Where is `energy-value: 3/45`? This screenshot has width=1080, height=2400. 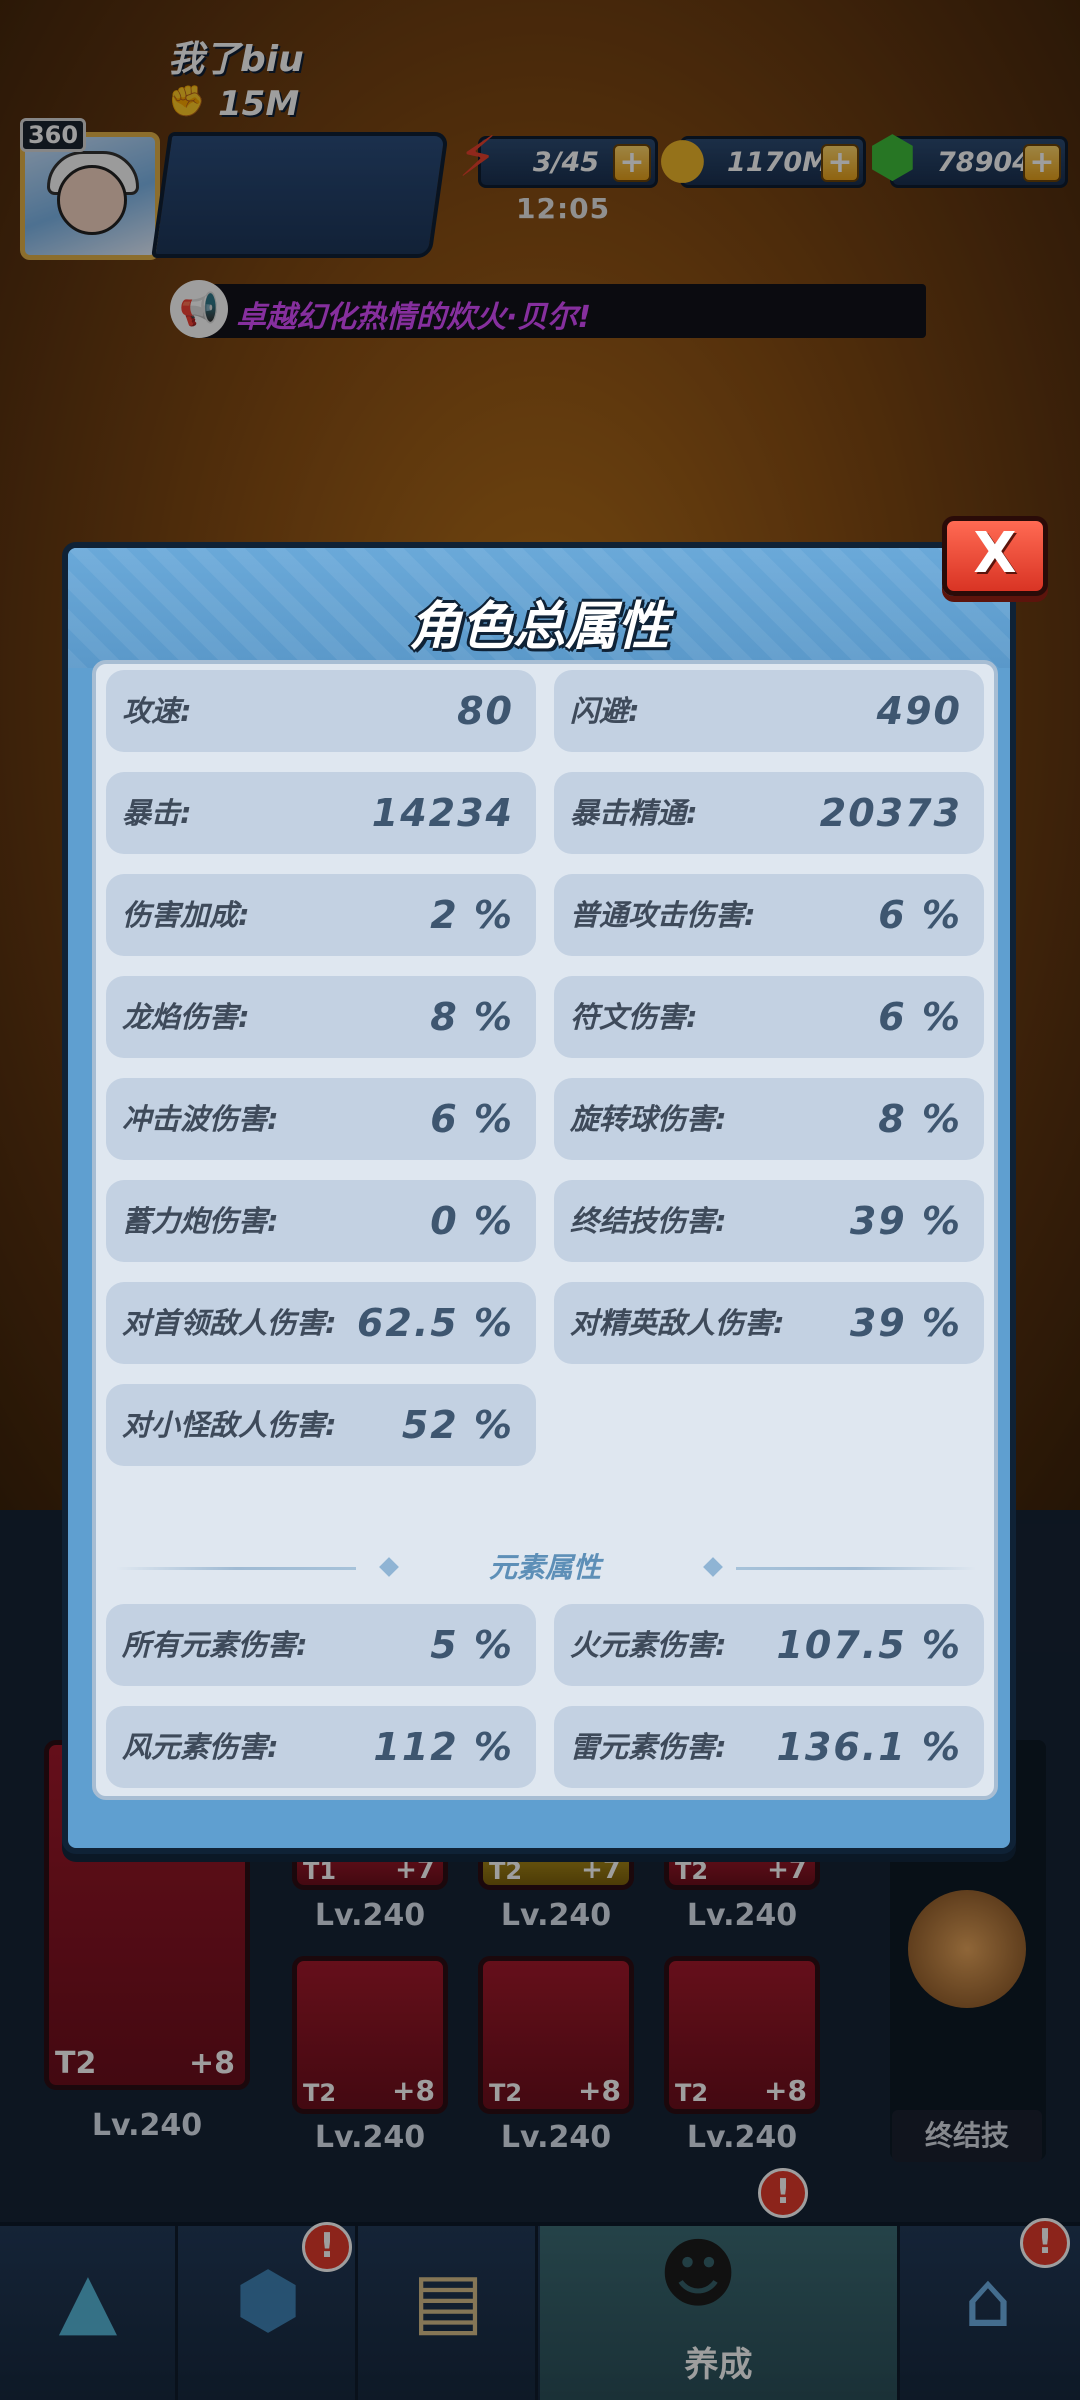 energy-value: 3/45 is located at coordinates (566, 162).